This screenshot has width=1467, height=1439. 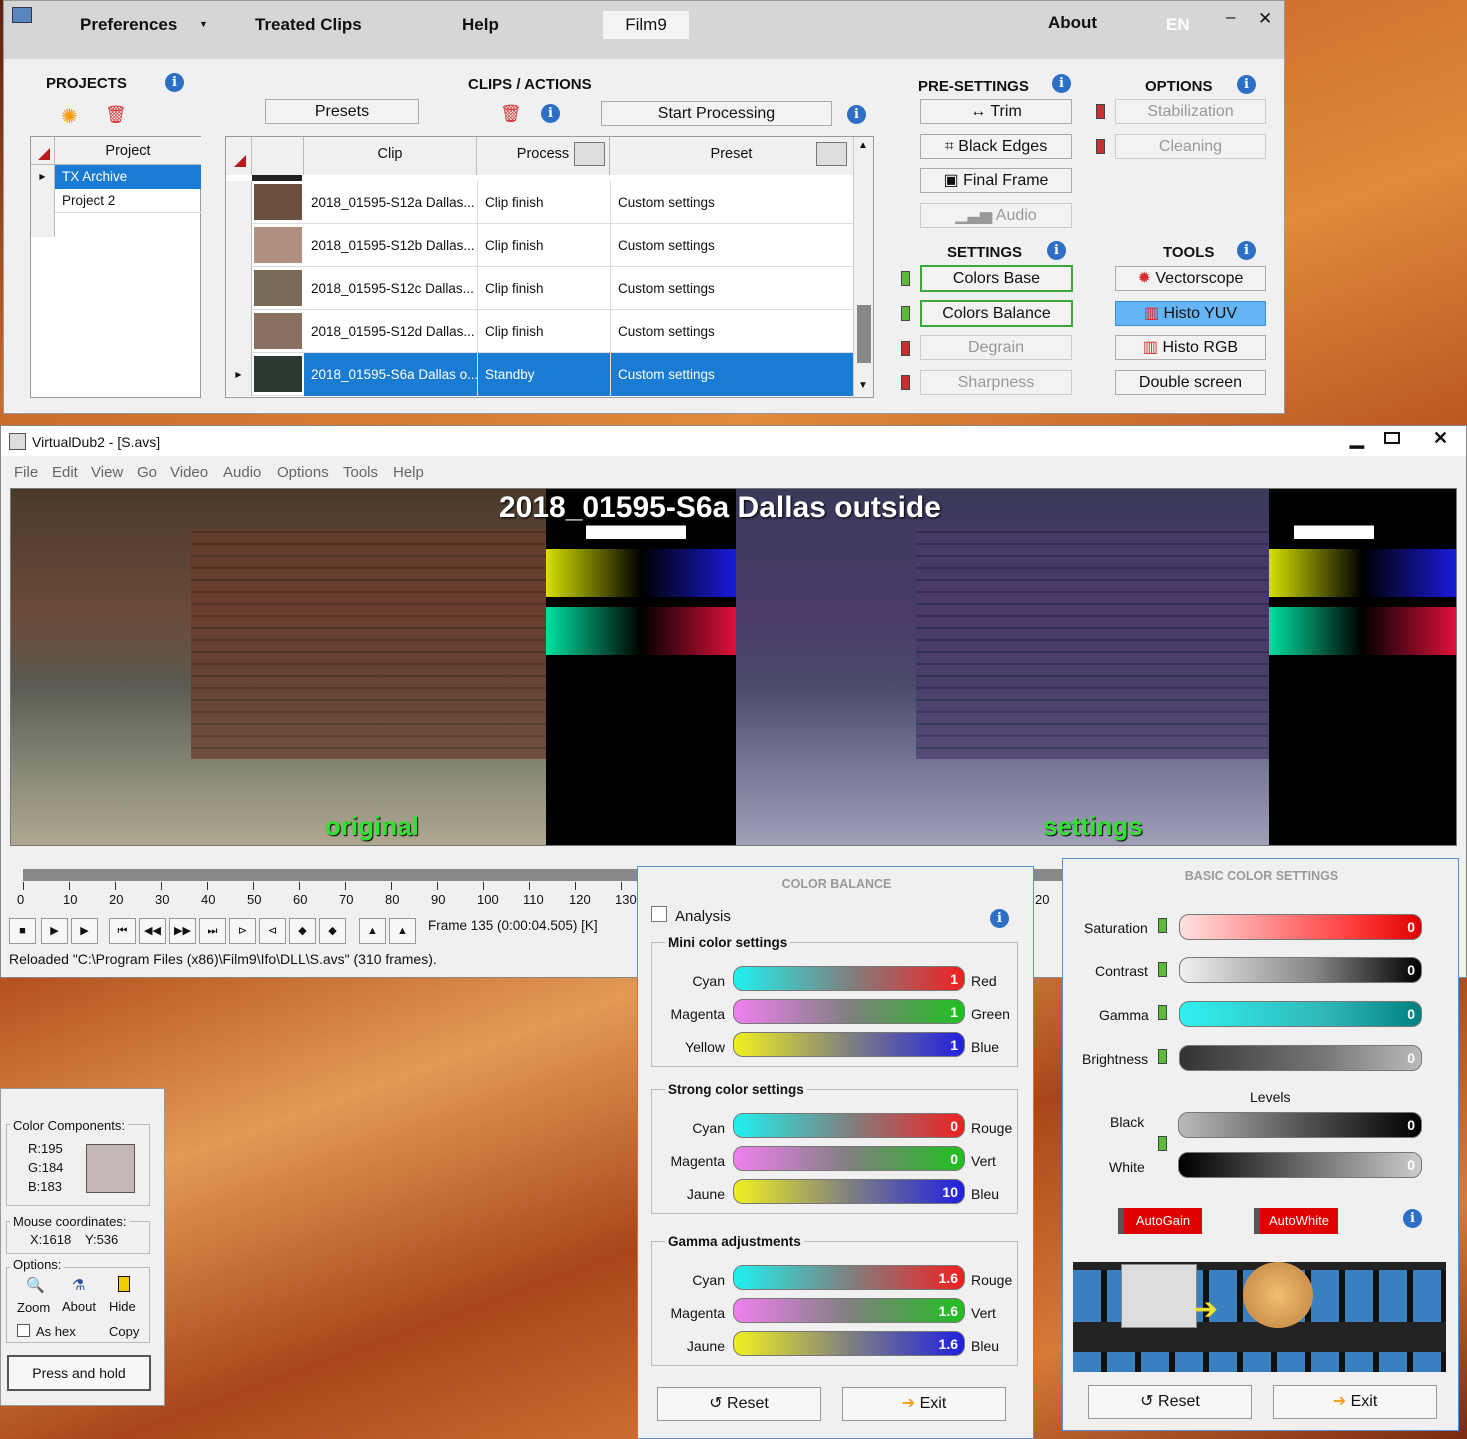 I want to click on chevron-down-icon: ▼, so click(x=203, y=24).